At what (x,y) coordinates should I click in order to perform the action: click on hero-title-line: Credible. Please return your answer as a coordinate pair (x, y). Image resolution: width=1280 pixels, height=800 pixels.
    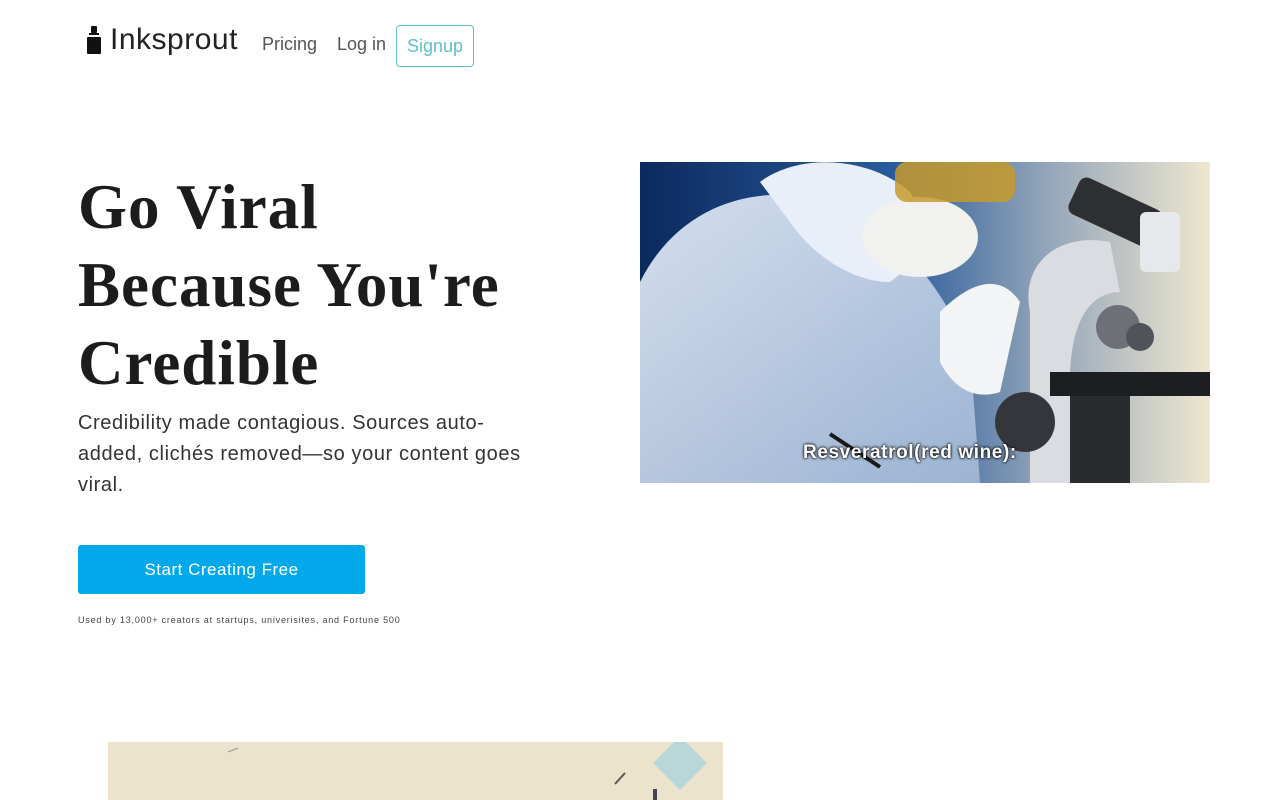
    Looking at the image, I should click on (199, 363).